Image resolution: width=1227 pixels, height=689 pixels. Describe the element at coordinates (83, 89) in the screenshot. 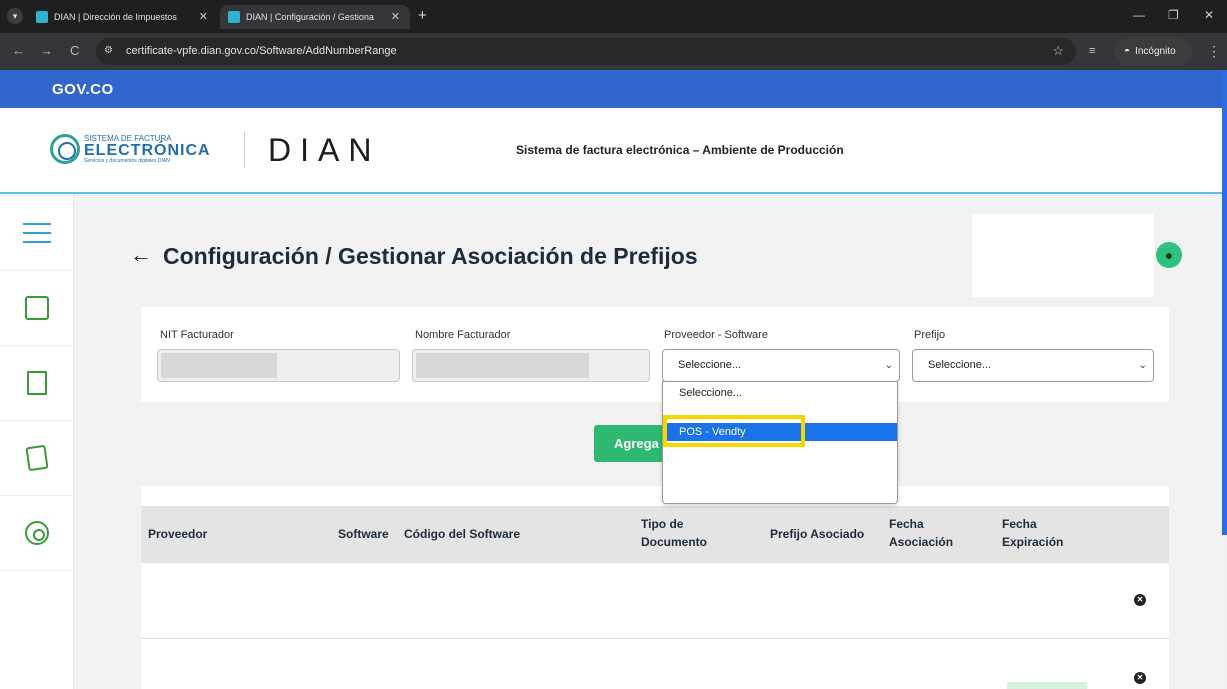

I see `gov-co-logo: GOV.CO` at that location.